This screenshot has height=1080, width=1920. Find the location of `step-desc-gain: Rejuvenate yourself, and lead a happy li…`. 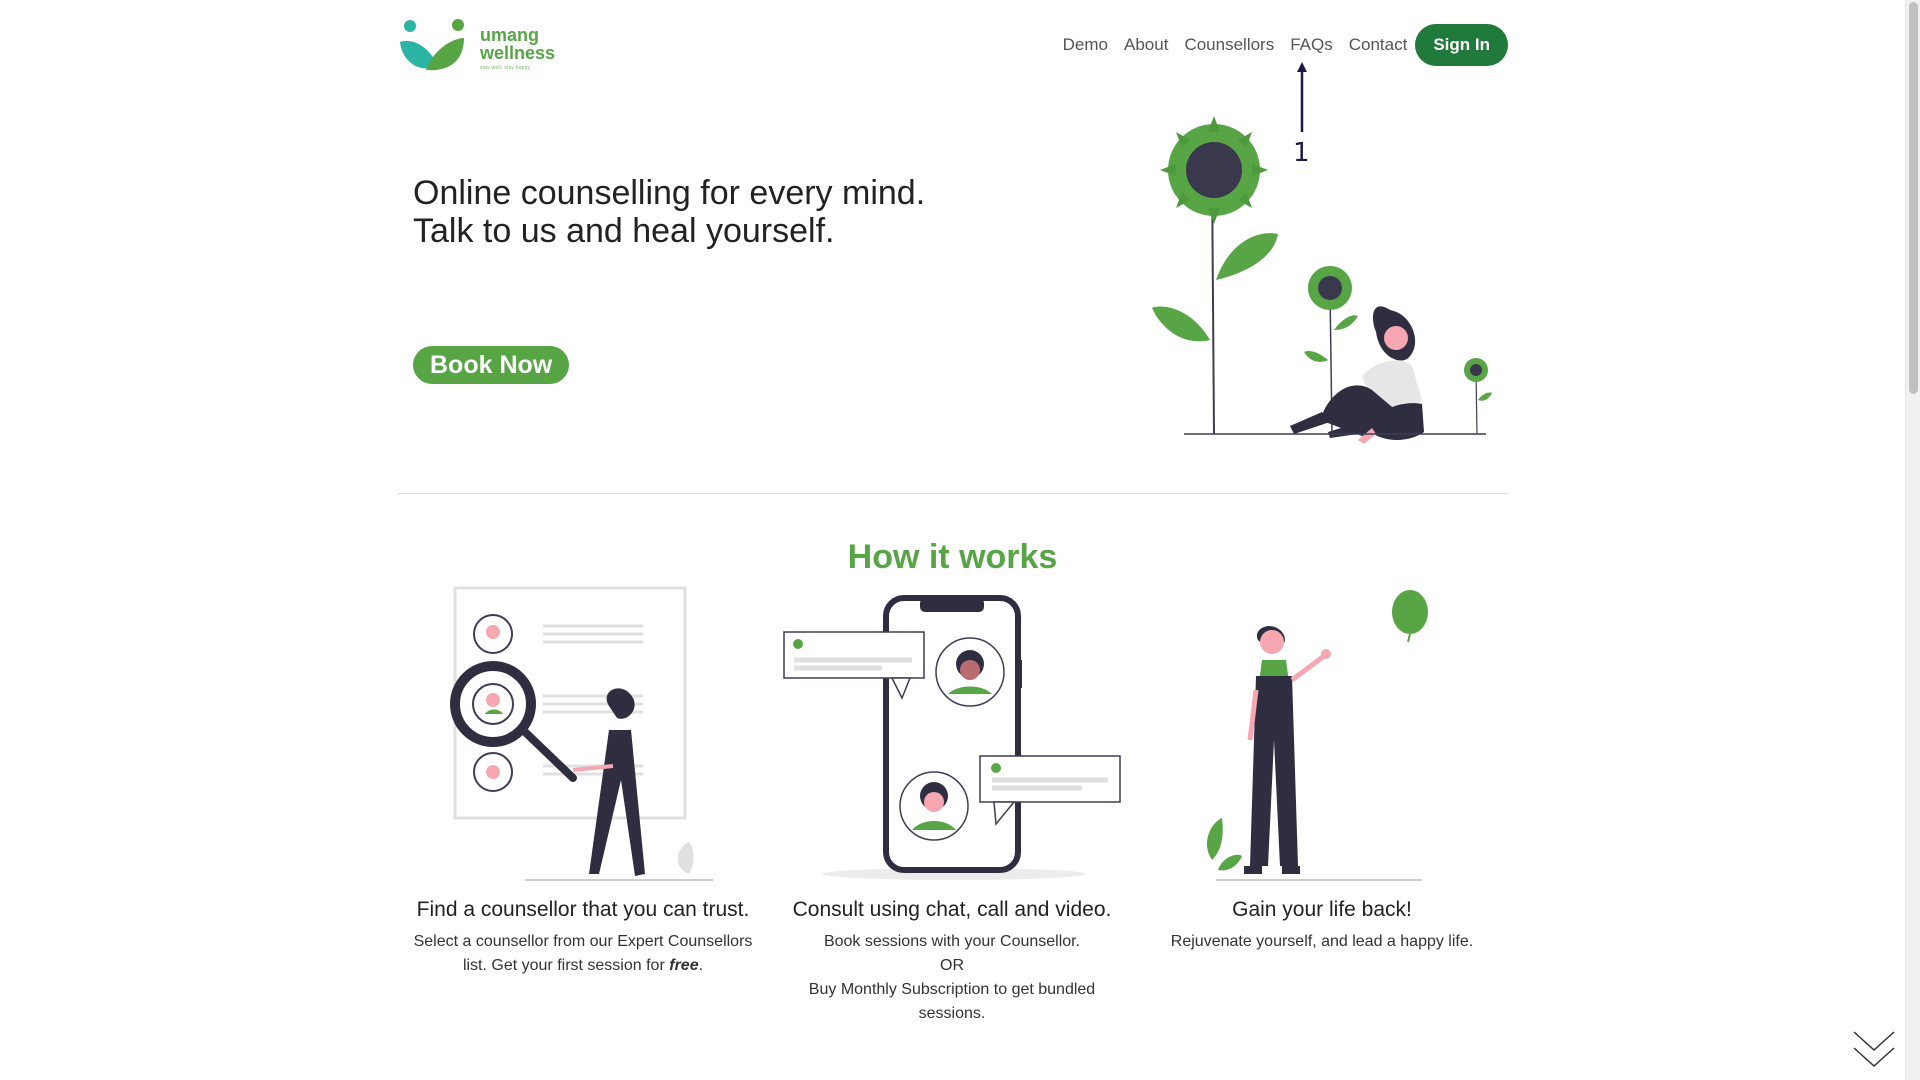

step-desc-gain: Rejuvenate yourself, and lead a happy li… is located at coordinates (1322, 941).